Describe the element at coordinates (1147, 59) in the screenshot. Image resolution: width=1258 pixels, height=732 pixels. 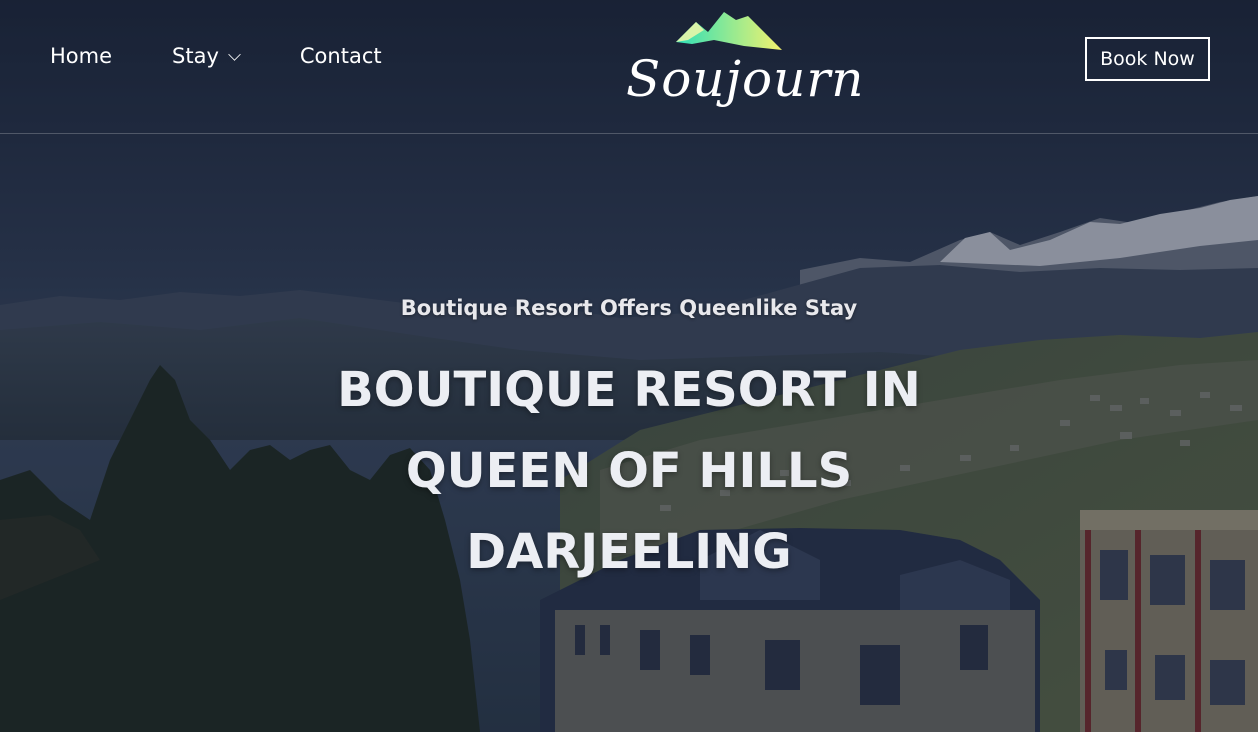
I see `book-now-button: Book Now` at that location.